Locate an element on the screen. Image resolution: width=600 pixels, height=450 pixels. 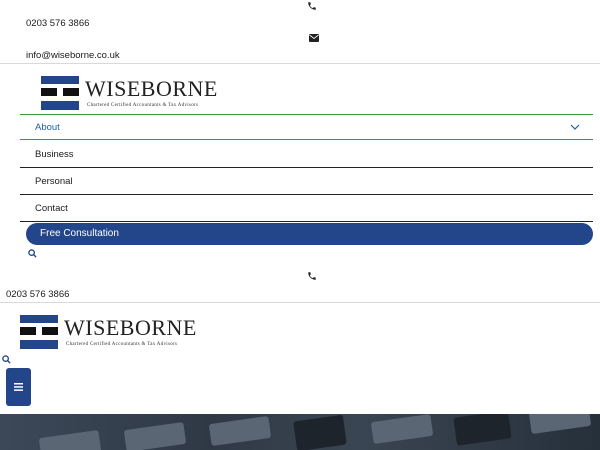
free-consultation-button: Free Consultation is located at coordinates (309, 234).